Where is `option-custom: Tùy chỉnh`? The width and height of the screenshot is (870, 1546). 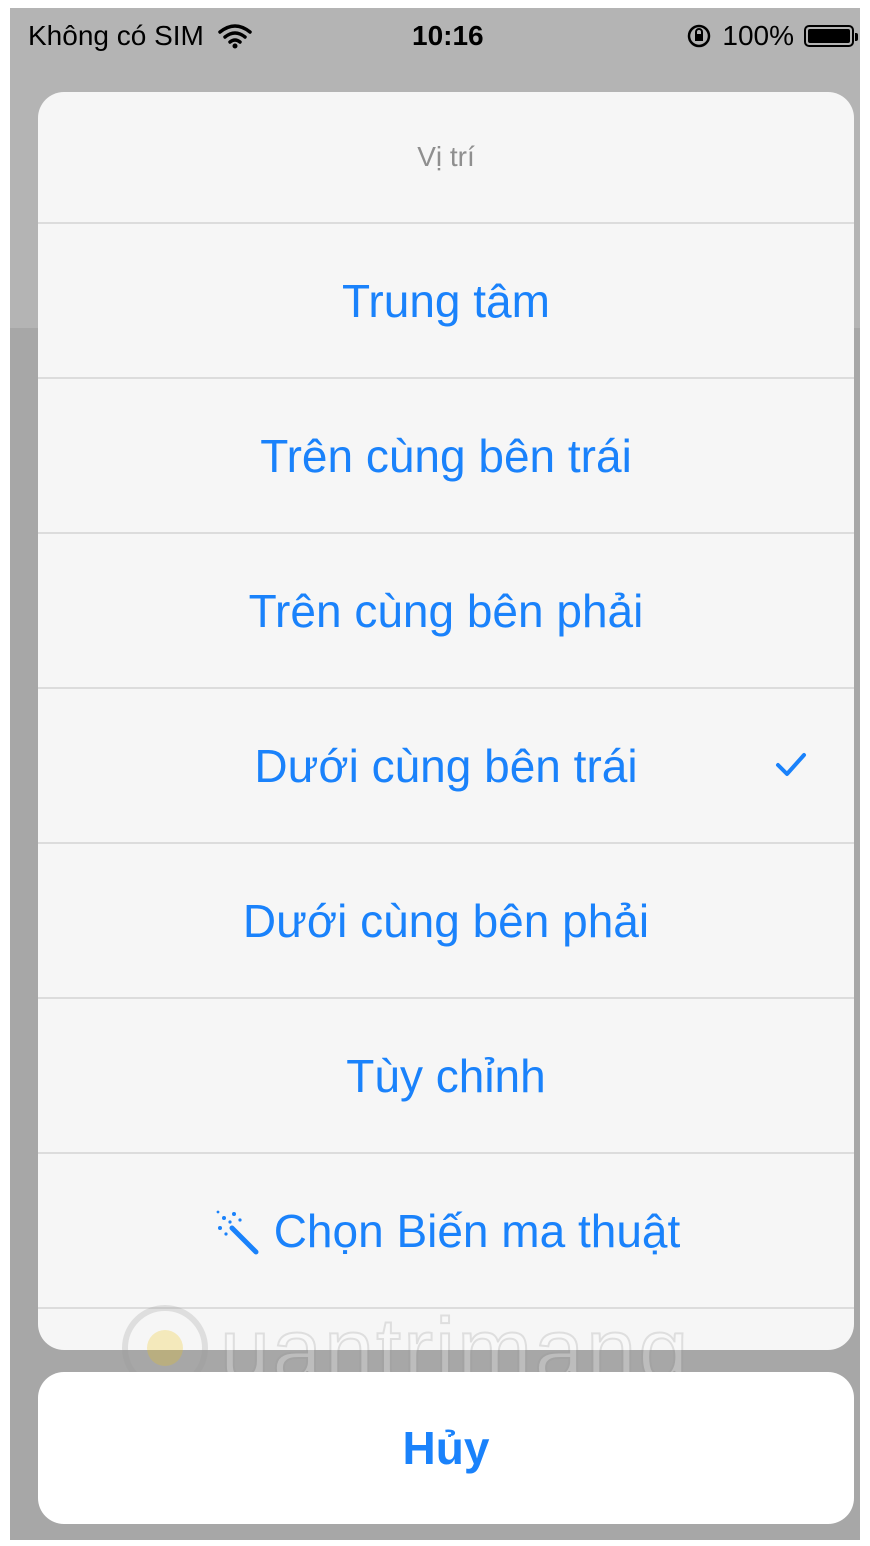
option-custom: Tùy chỉnh is located at coordinates (446, 1076).